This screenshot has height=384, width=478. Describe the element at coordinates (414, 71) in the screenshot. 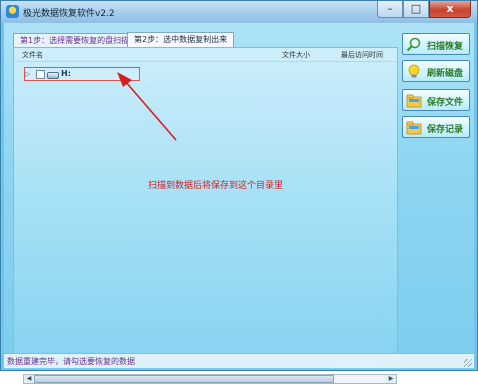

I see `lightbulb-icon` at that location.